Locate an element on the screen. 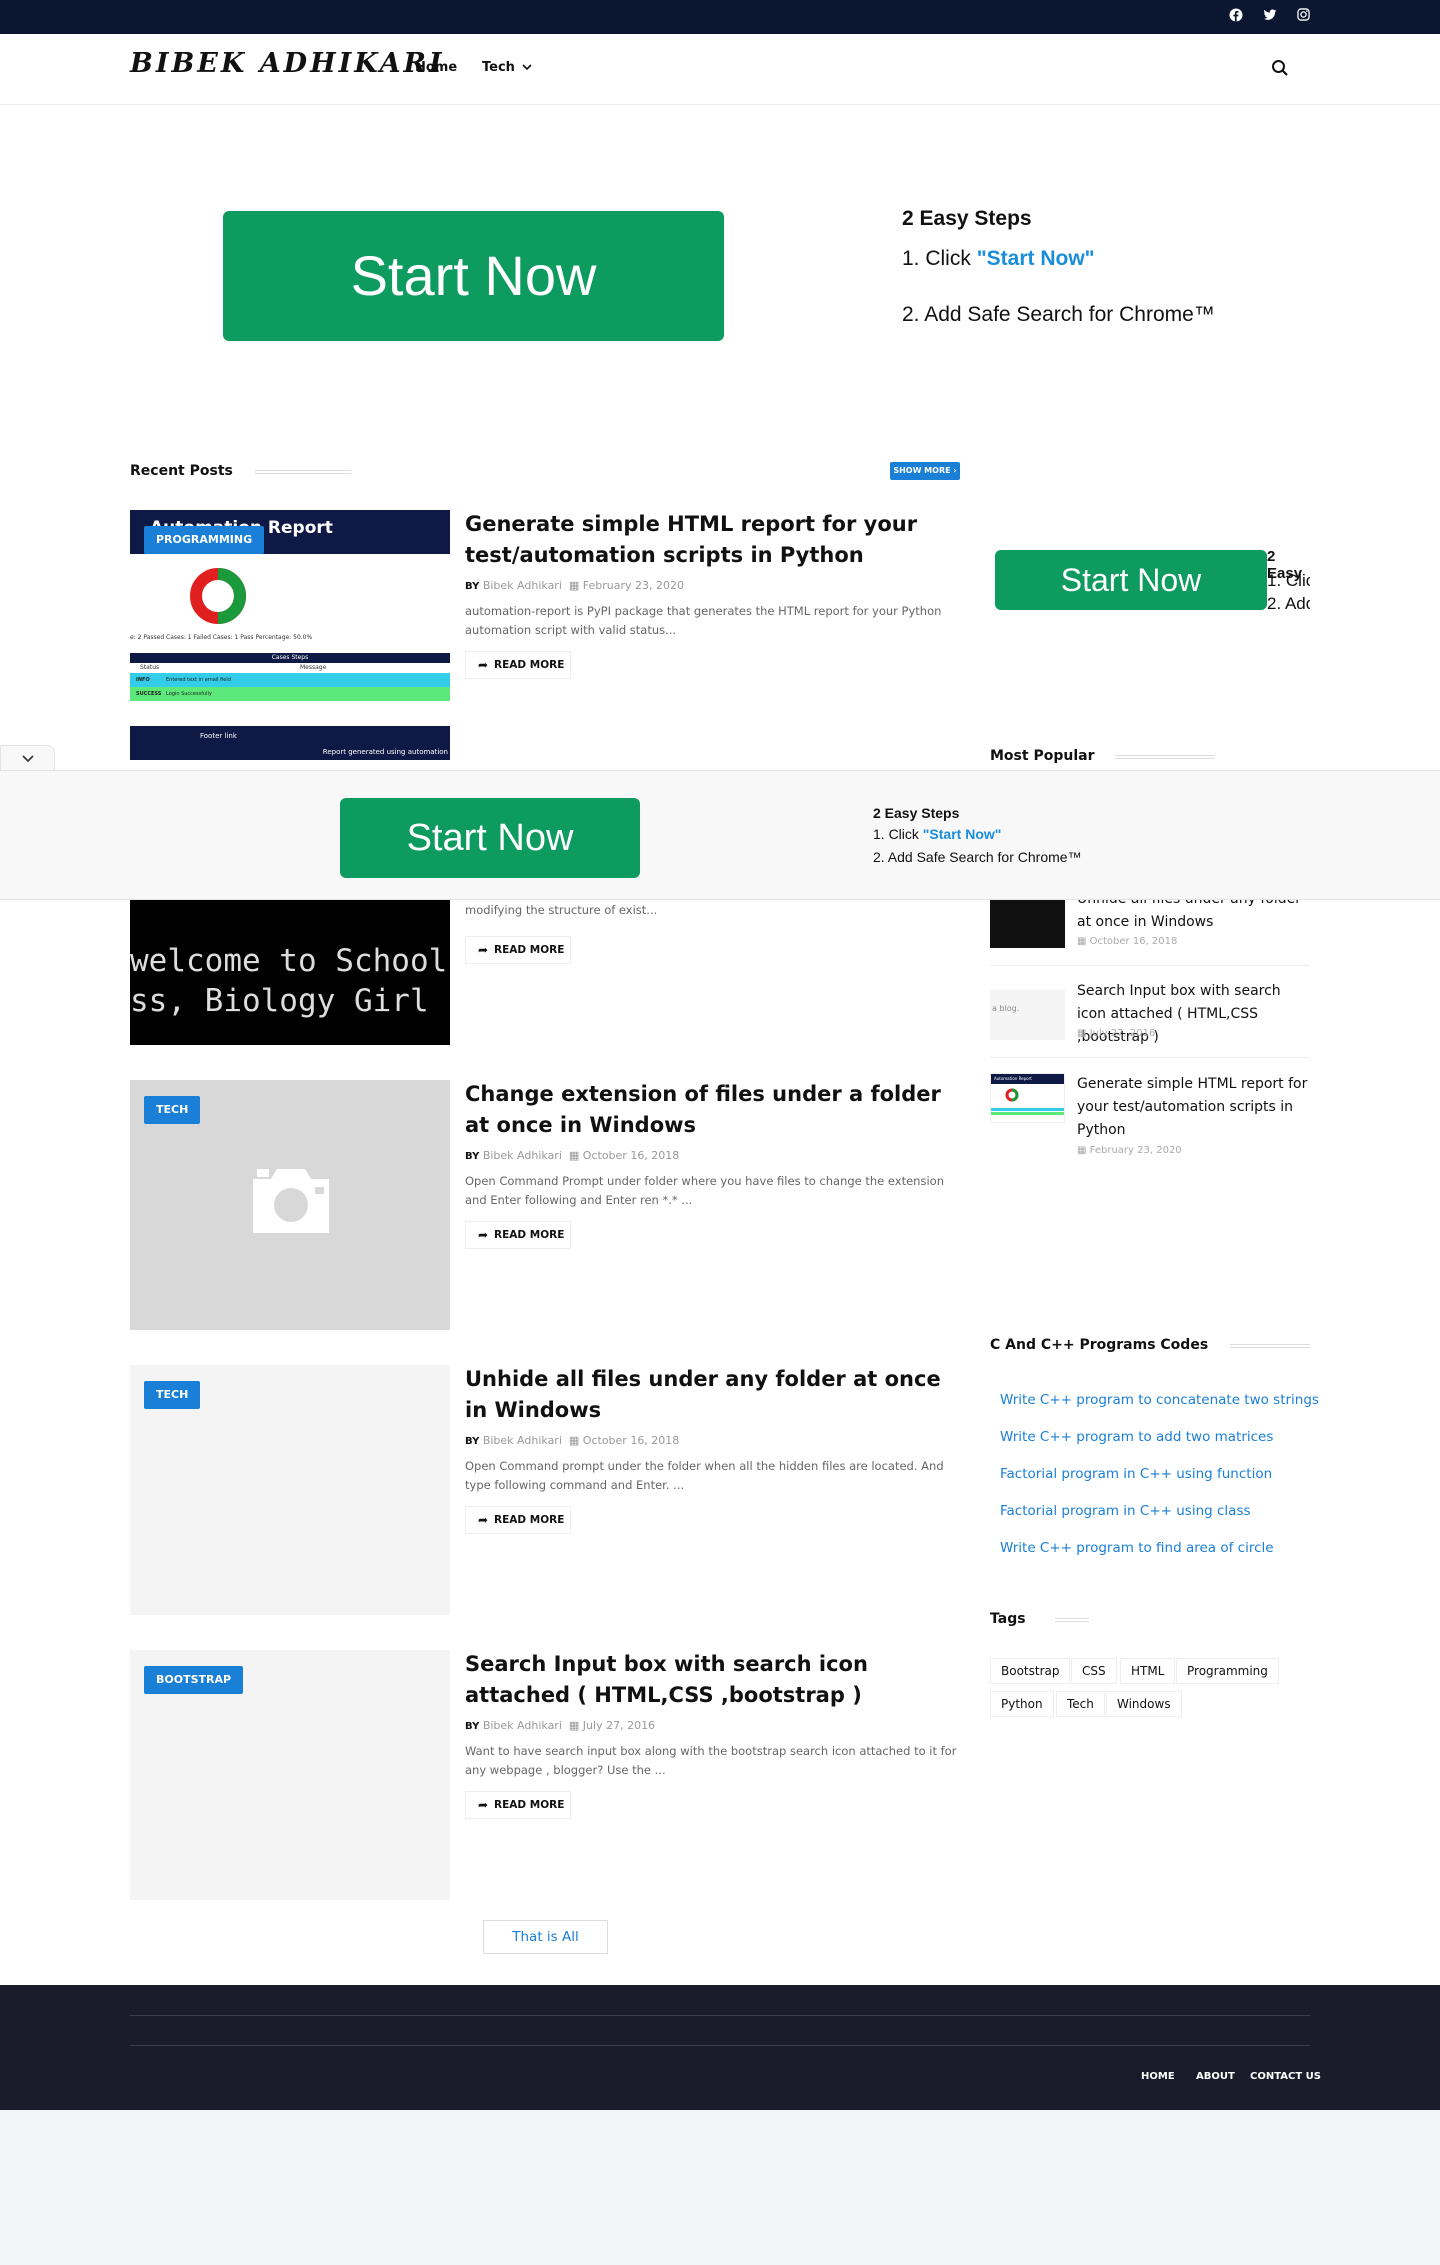 Image resolution: width=1440 pixels, height=2265 pixels. tags-title: Tags is located at coordinates (1008, 1619).